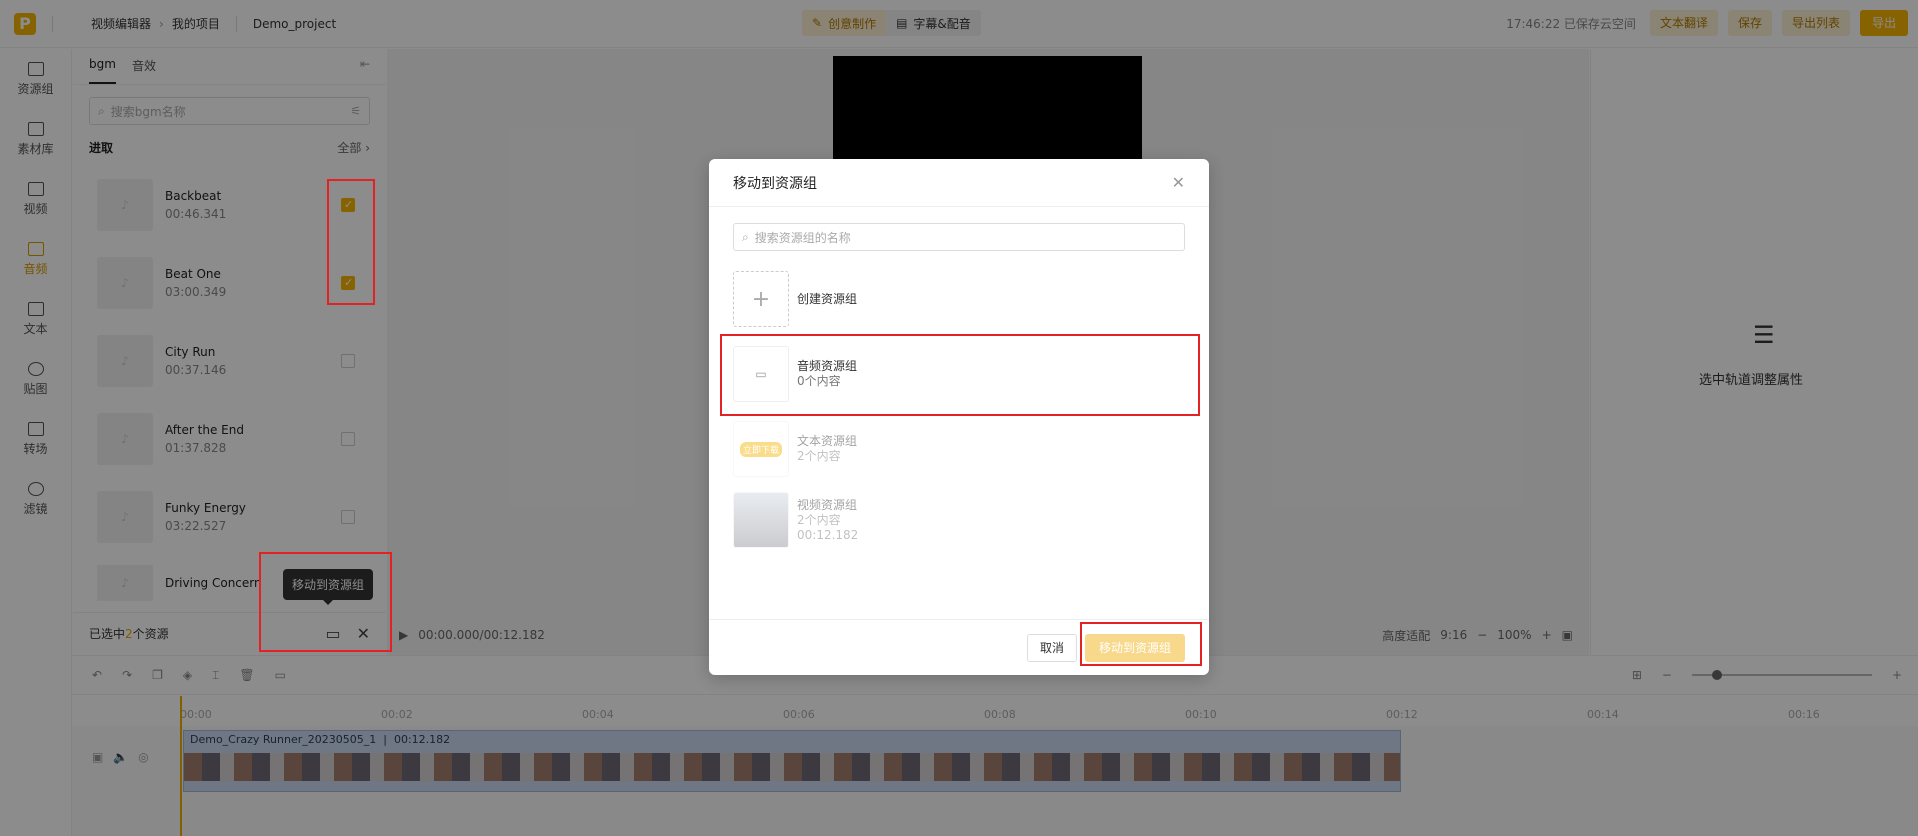  What do you see at coordinates (963, 520) in the screenshot?
I see `group-item-video: 视频资源组 2个内容 00:12.182` at bounding box center [963, 520].